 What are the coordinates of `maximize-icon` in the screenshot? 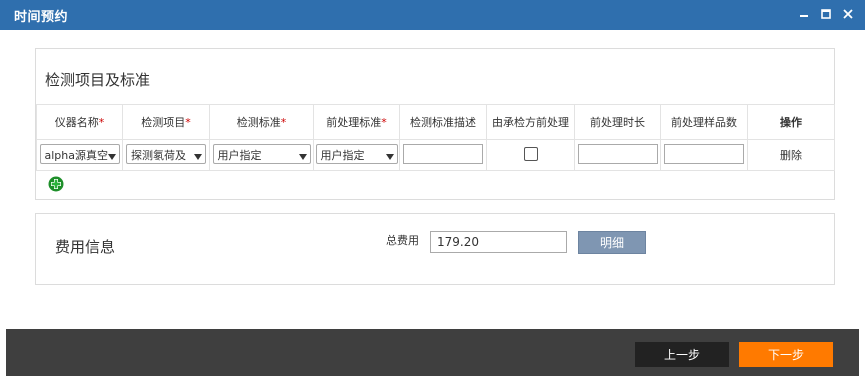 It's located at (826, 14).